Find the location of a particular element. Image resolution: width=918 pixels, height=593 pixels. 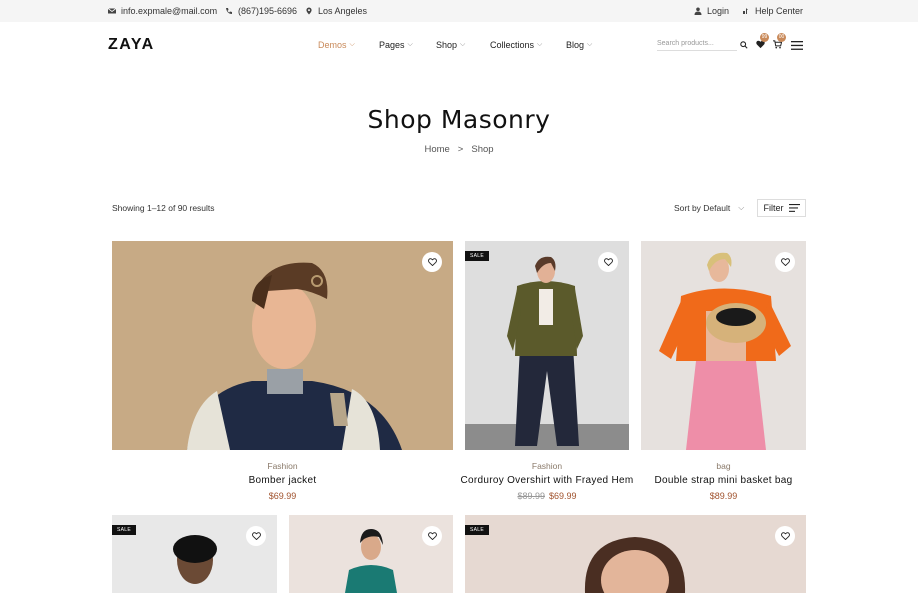

nav-blog: Blog ⌵ is located at coordinates (579, 45).